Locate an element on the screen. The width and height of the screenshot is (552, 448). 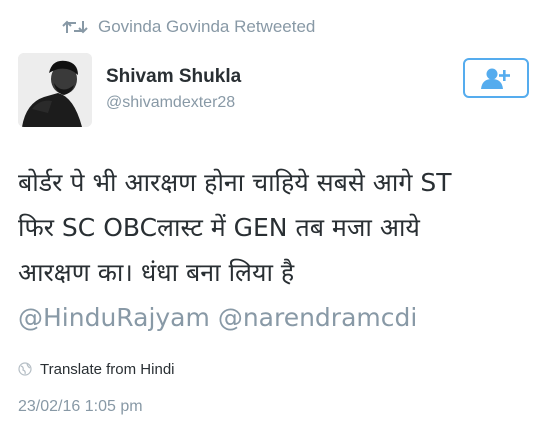
avatar is located at coordinates (55, 90).